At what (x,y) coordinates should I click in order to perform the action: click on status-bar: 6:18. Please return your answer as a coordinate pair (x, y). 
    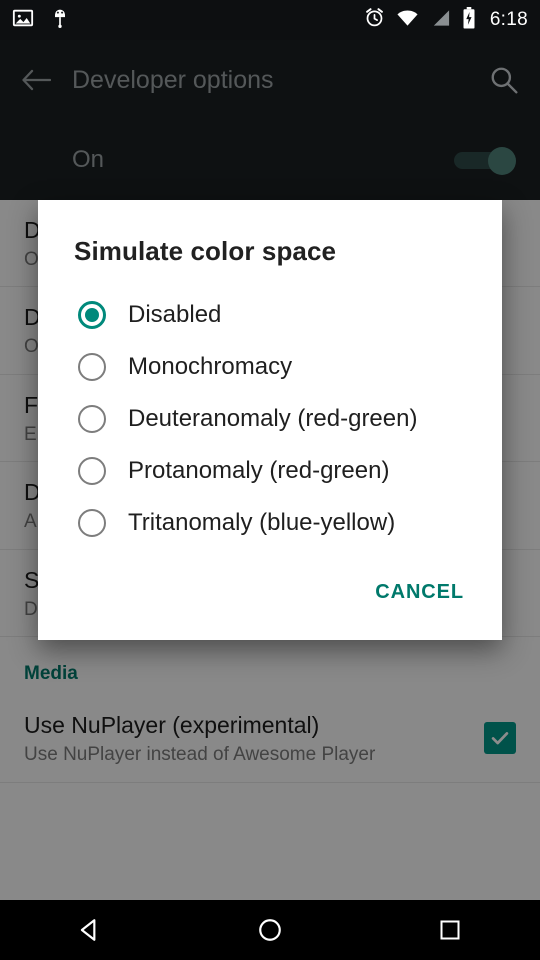
    Looking at the image, I should click on (270, 20).